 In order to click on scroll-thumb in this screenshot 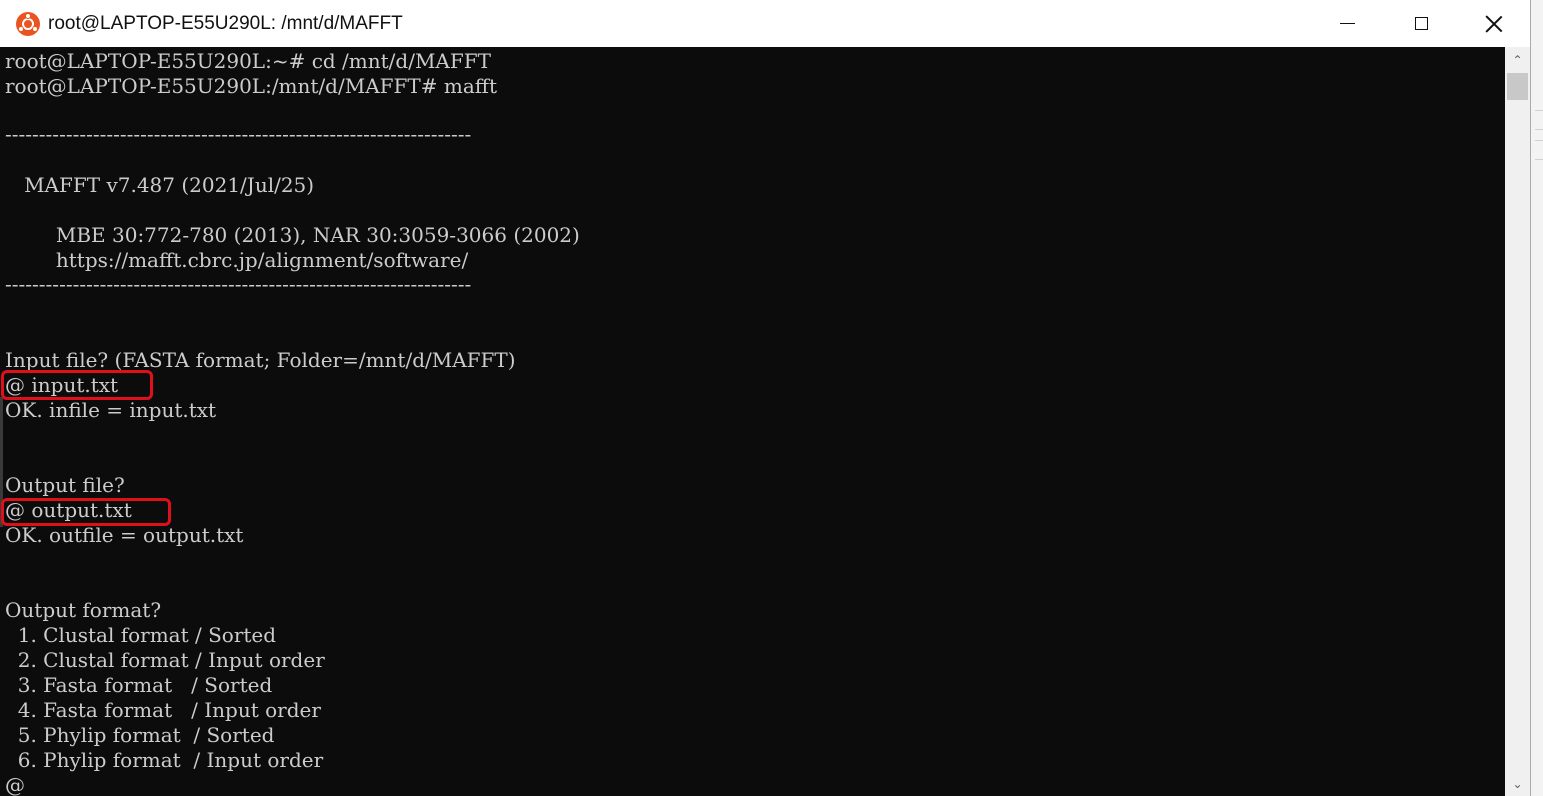, I will do `click(1517, 86)`.